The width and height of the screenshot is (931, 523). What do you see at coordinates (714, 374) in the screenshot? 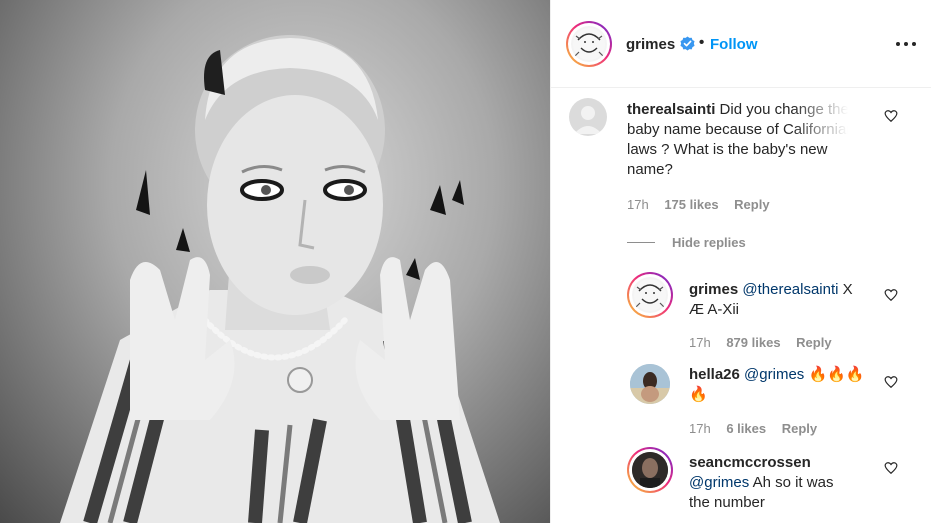
I see `reply-username: hella26` at bounding box center [714, 374].